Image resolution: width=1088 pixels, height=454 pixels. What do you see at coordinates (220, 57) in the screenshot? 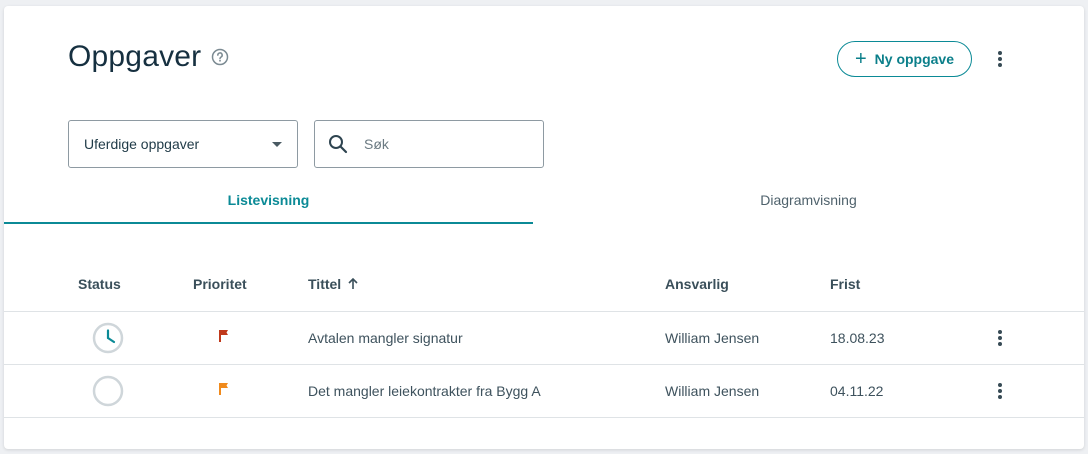
I see `help-circle-icon` at bounding box center [220, 57].